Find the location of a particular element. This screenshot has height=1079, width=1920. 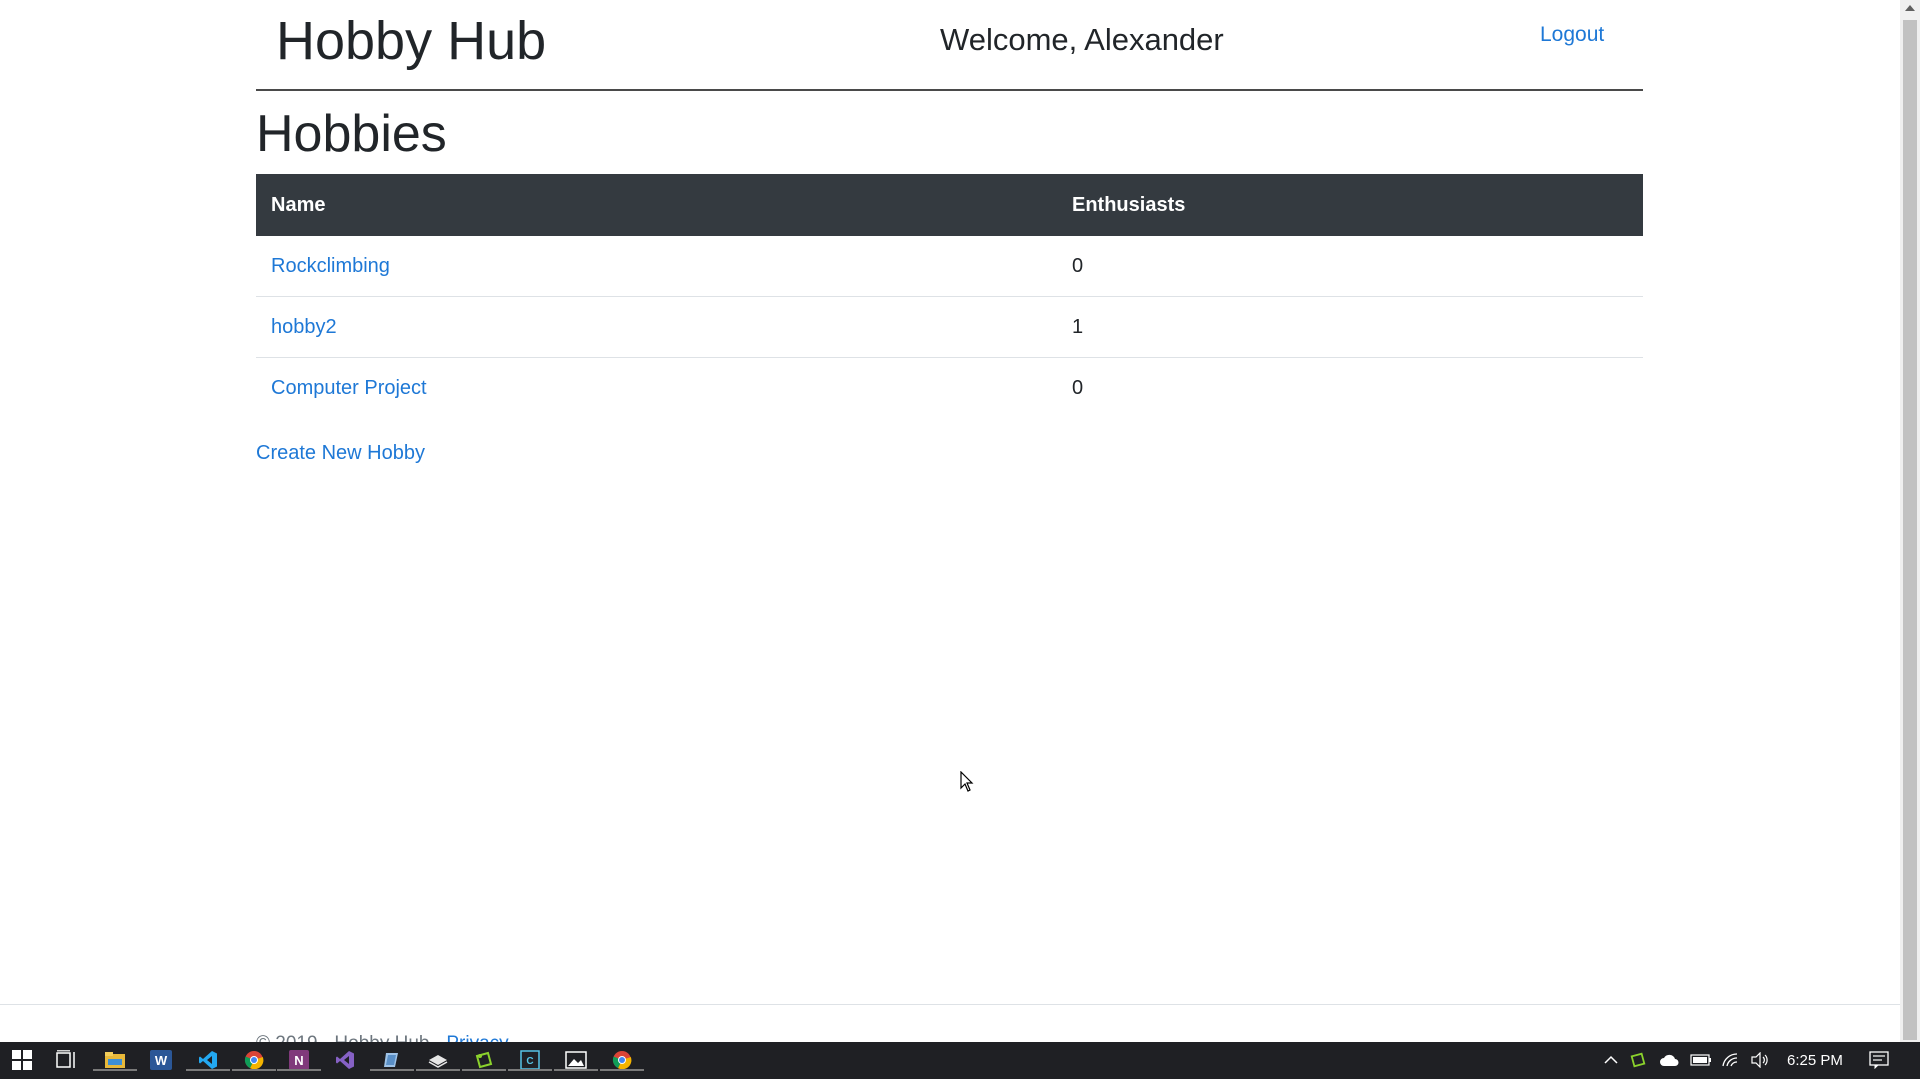

hobby-name-cell: Rockclimbing is located at coordinates (656, 266).